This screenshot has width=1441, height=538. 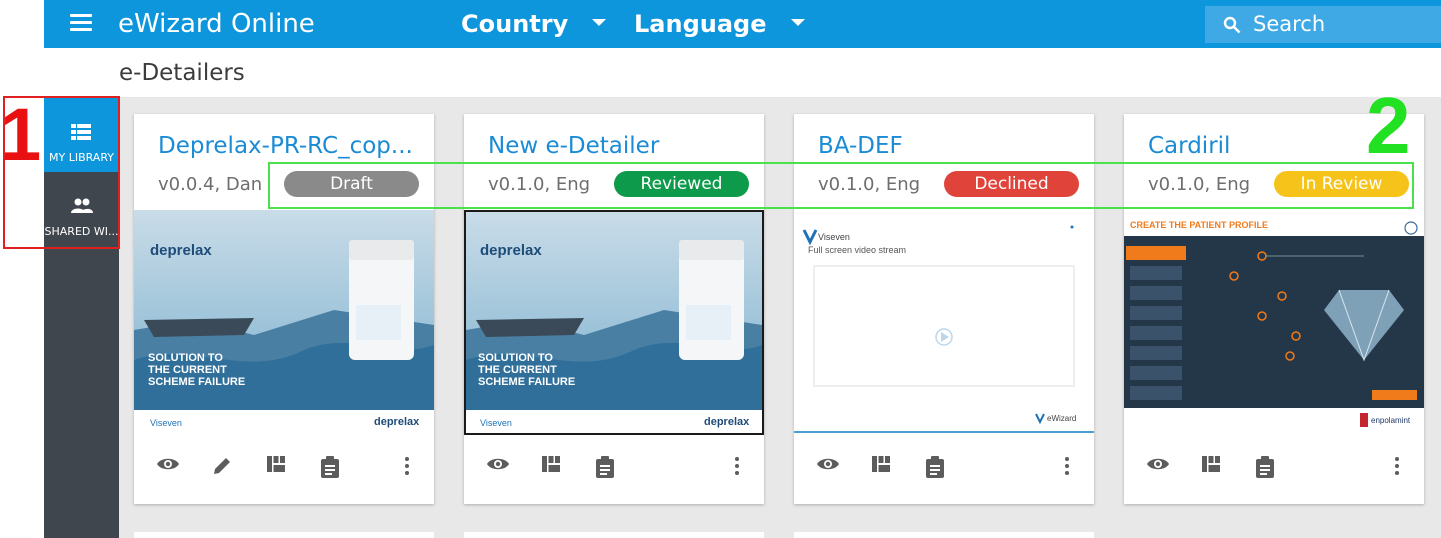 I want to click on language-dropdown: Language, so click(x=719, y=24).